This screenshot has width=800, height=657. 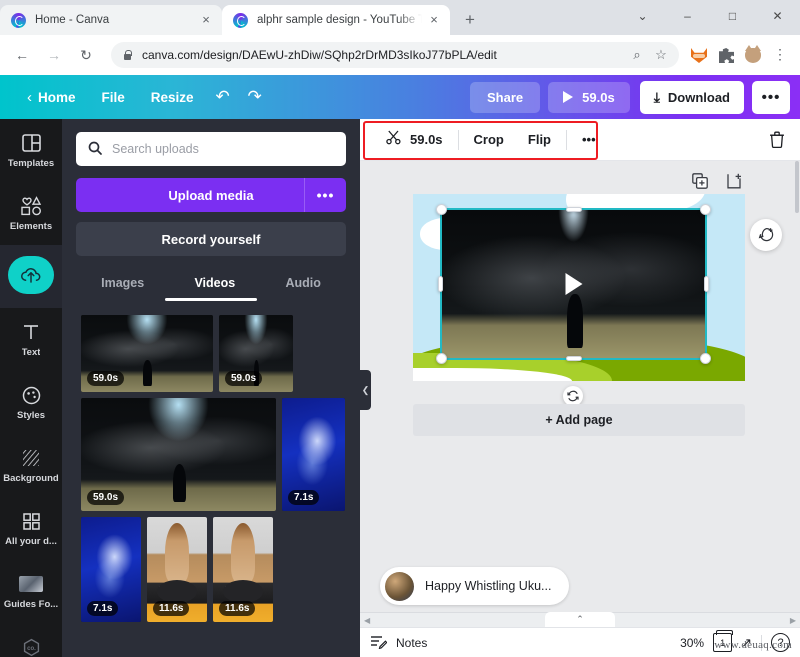 What do you see at coordinates (22, 55) in the screenshot?
I see `back-arrow-icon: ←` at bounding box center [22, 55].